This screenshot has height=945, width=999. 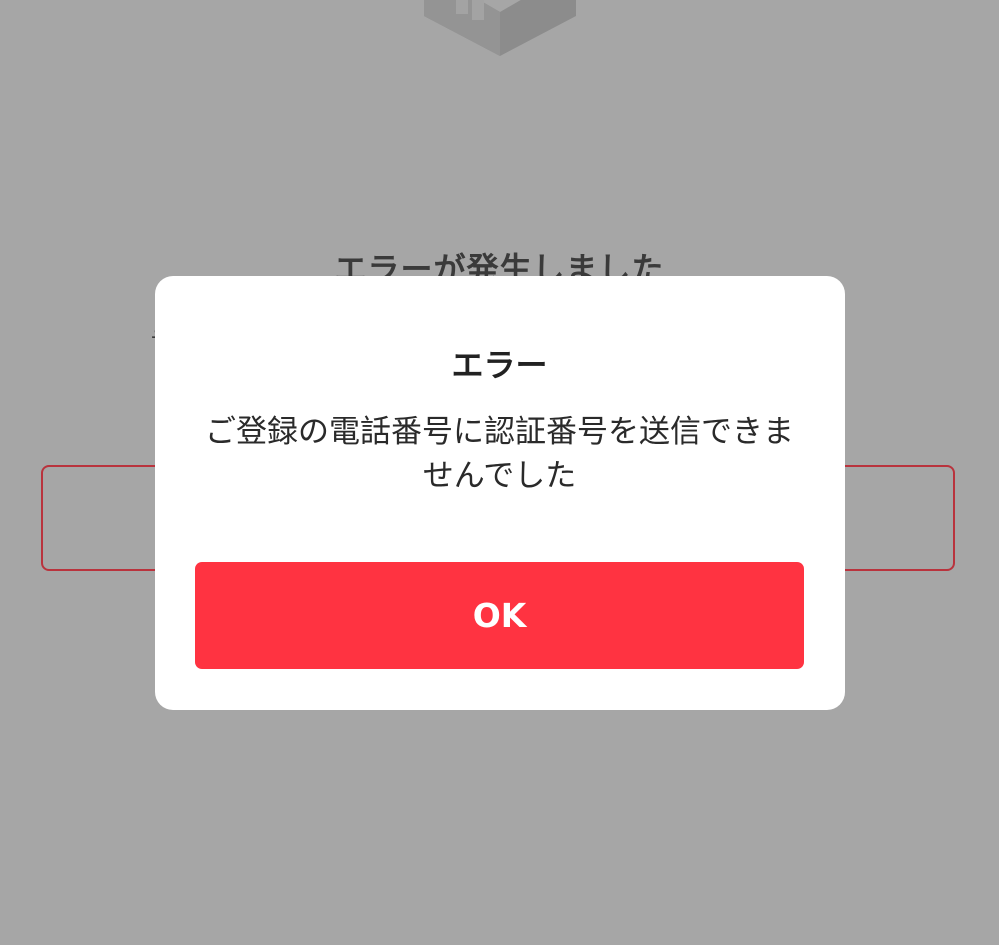 What do you see at coordinates (499, 365) in the screenshot?
I see `dialog-title: エラー` at bounding box center [499, 365].